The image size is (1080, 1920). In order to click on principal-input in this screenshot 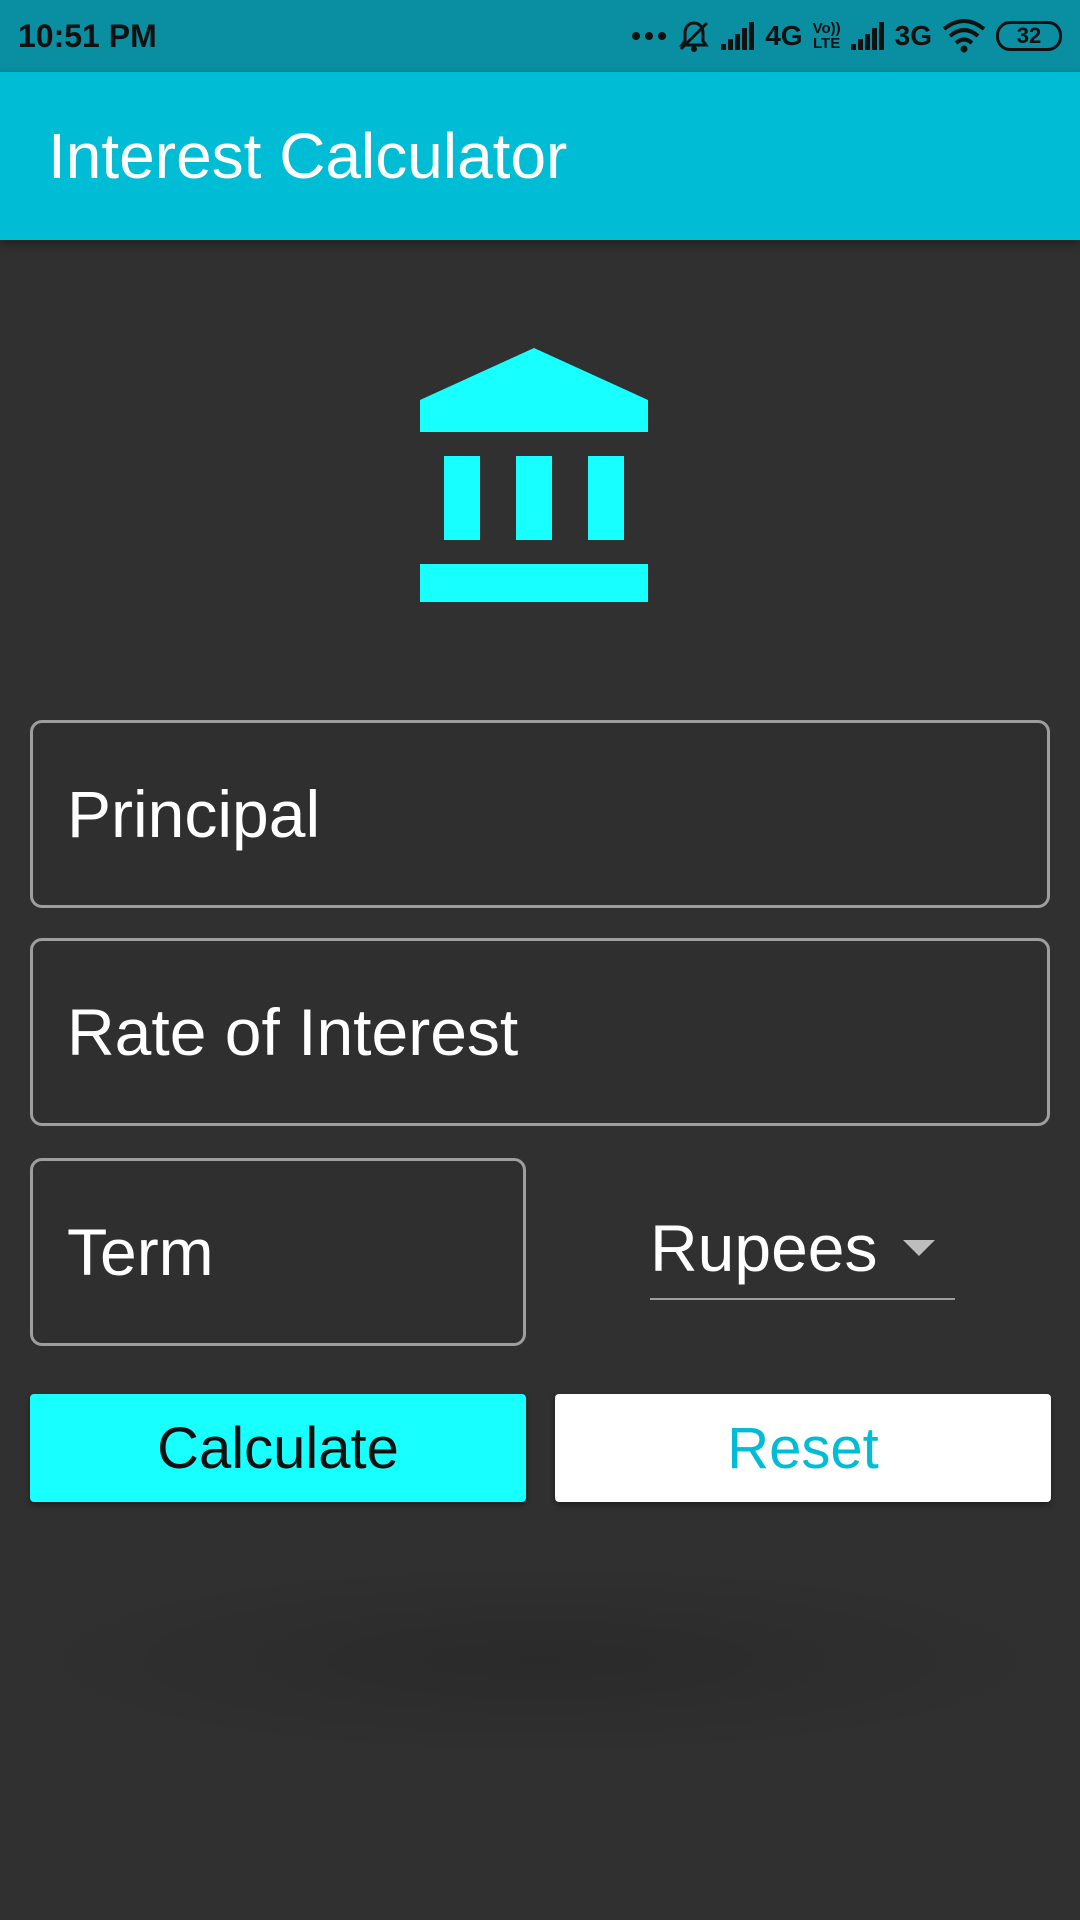, I will do `click(557, 814)`.